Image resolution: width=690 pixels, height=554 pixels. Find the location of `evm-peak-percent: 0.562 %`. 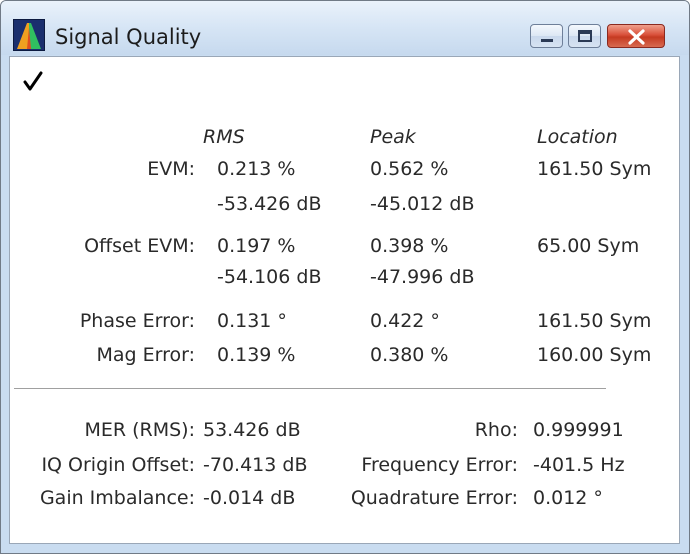

evm-peak-percent: 0.562 % is located at coordinates (409, 169).